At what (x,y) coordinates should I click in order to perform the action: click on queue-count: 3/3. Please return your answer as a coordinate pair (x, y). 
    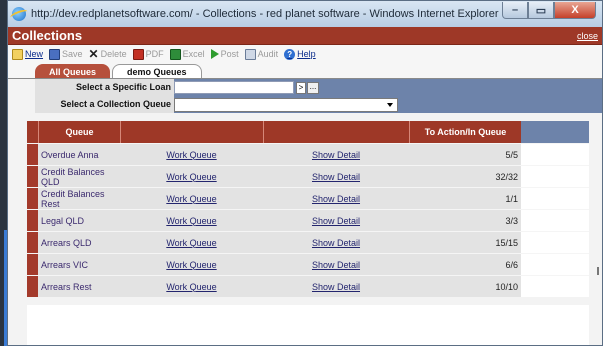
    Looking at the image, I should click on (511, 220).